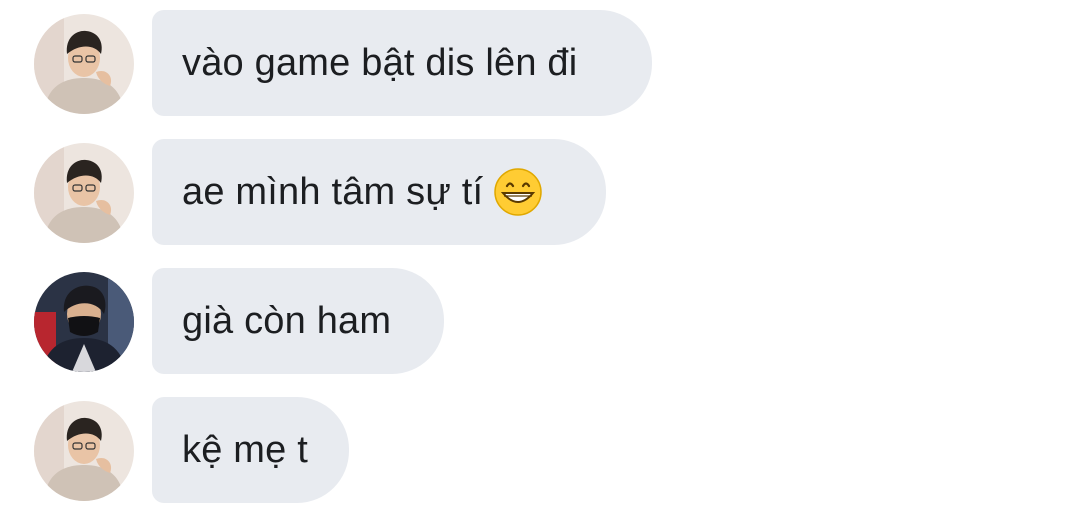 The image size is (1079, 515). I want to click on message-bubble: ae mình tâm sự tí, so click(379, 192).